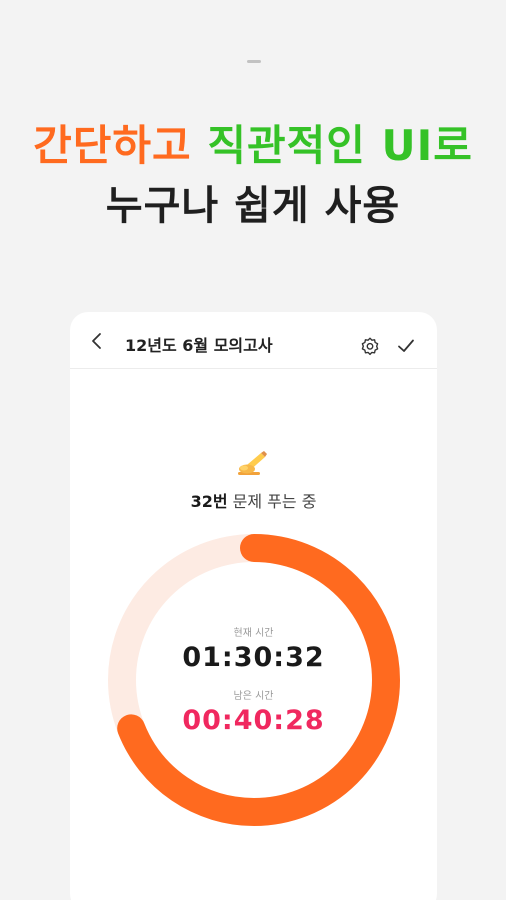  What do you see at coordinates (254, 61) in the screenshot?
I see `top-dash` at bounding box center [254, 61].